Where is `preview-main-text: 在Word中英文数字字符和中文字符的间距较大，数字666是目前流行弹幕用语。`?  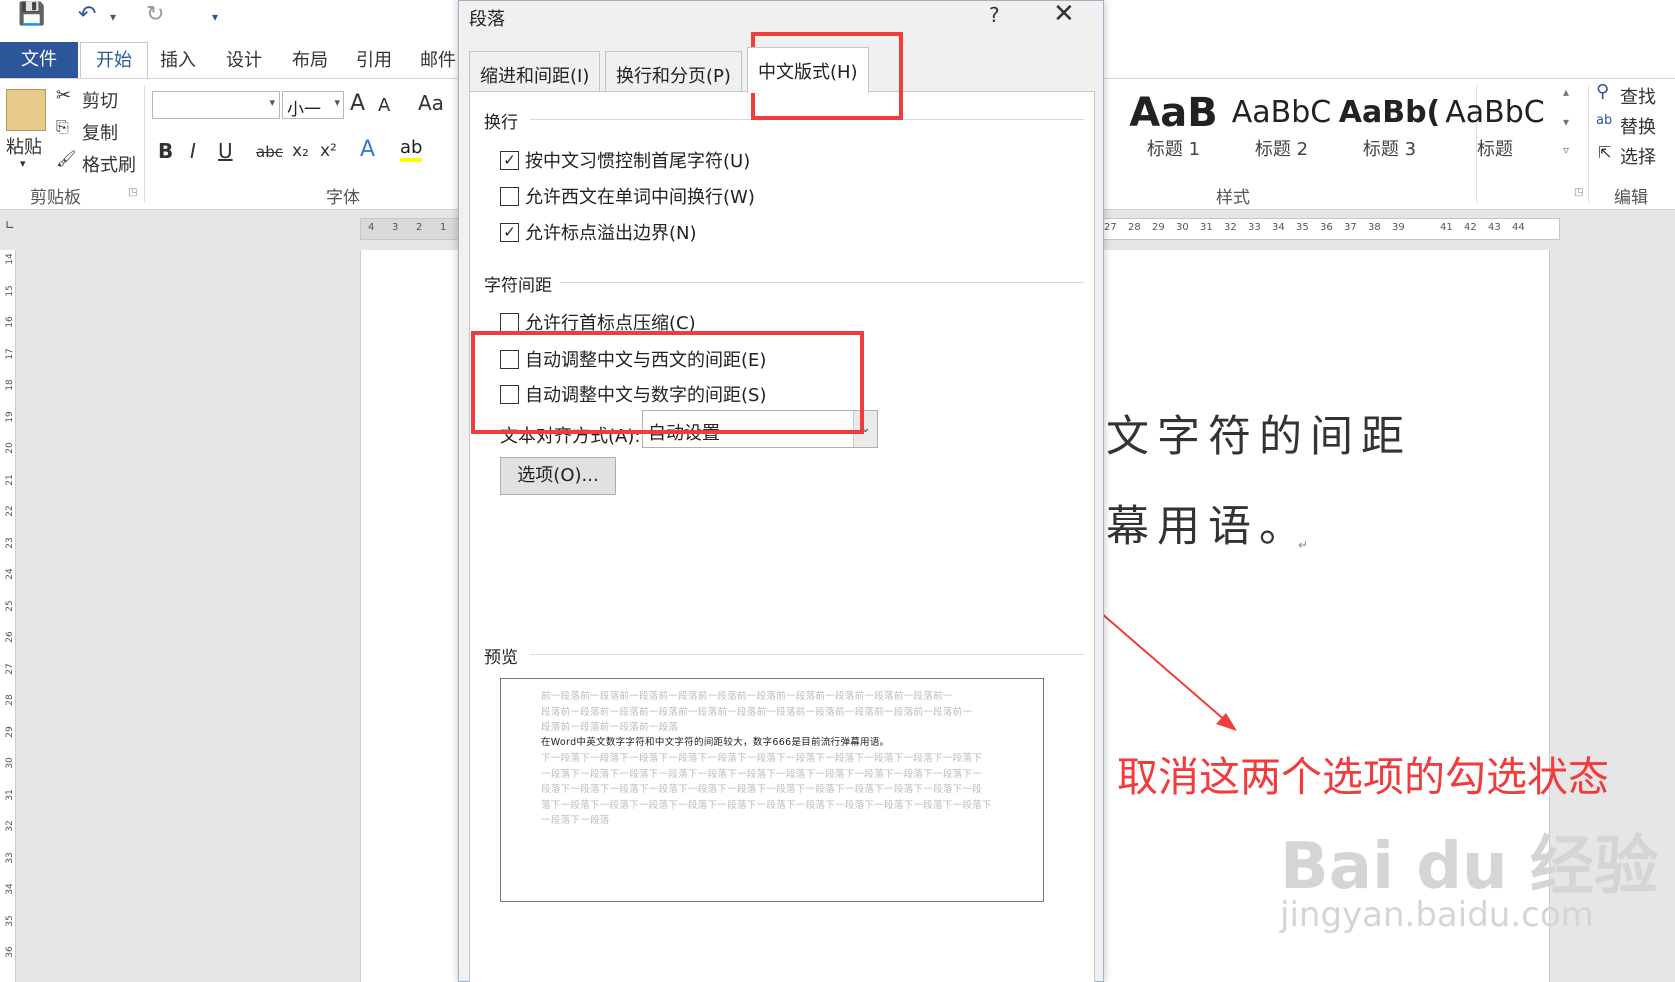
preview-main-text: 在Word中英文数字字符和中文字符的间距较大，数字666是目前流行弹幕用语。 is located at coordinates (715, 742).